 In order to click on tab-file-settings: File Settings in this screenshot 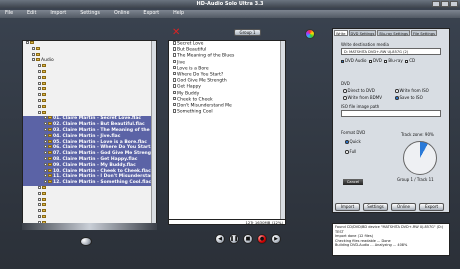, I will do `click(424, 33)`.